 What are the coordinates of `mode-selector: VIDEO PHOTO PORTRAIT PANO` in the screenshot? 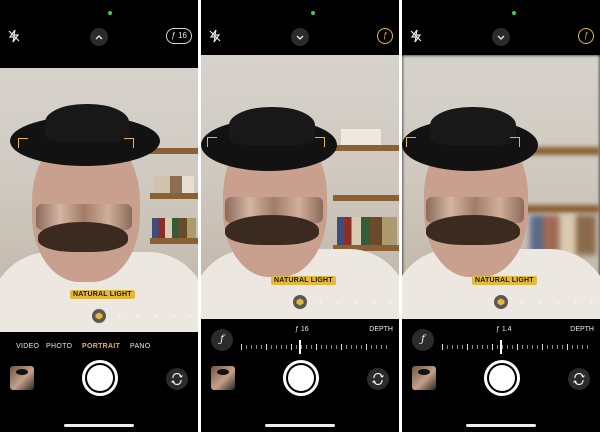 It's located at (99, 349).